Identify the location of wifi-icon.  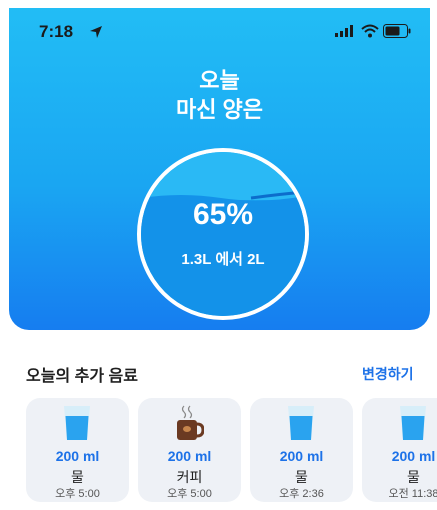
(370, 31).